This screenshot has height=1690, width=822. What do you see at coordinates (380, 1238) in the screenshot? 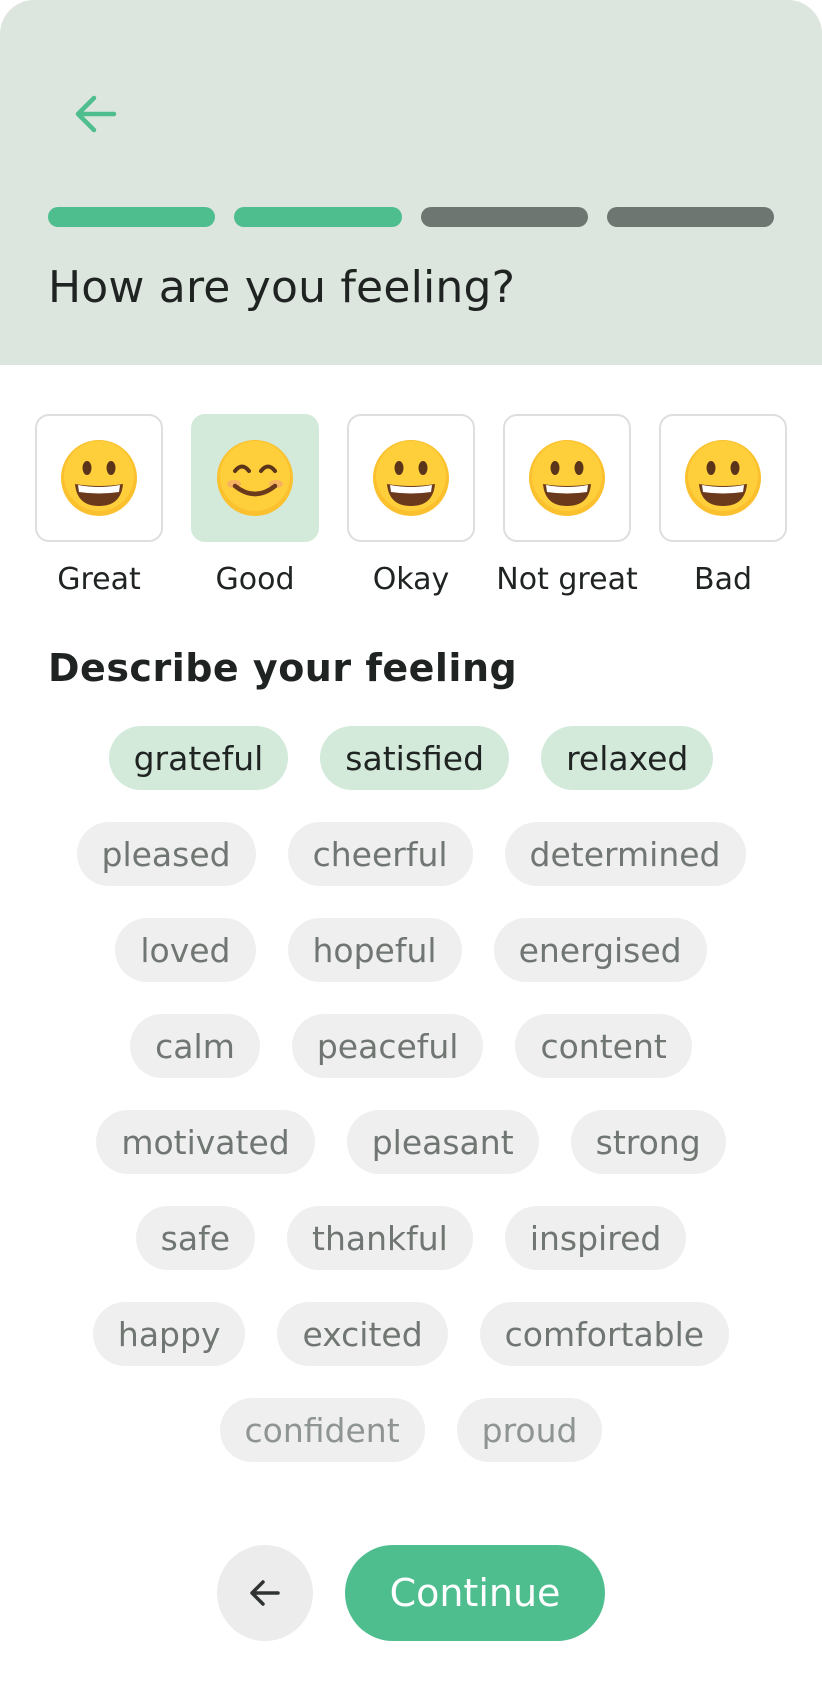
I see `feeling-tag-thankful: thankful` at bounding box center [380, 1238].